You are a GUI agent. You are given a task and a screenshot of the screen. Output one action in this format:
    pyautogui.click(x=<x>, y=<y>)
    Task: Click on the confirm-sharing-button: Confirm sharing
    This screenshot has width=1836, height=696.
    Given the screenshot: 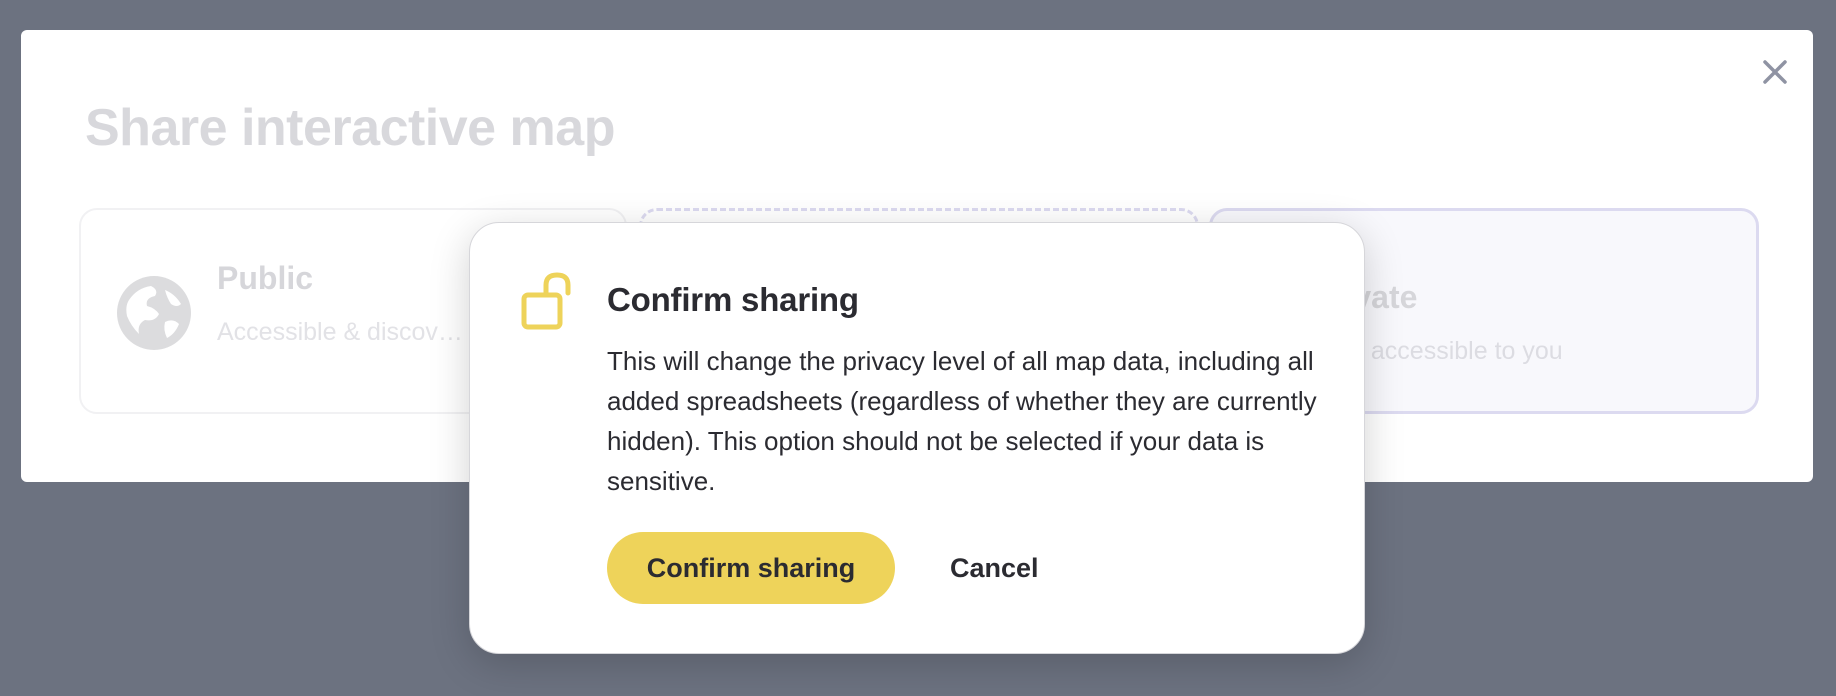 What is the action you would take?
    pyautogui.click(x=751, y=568)
    